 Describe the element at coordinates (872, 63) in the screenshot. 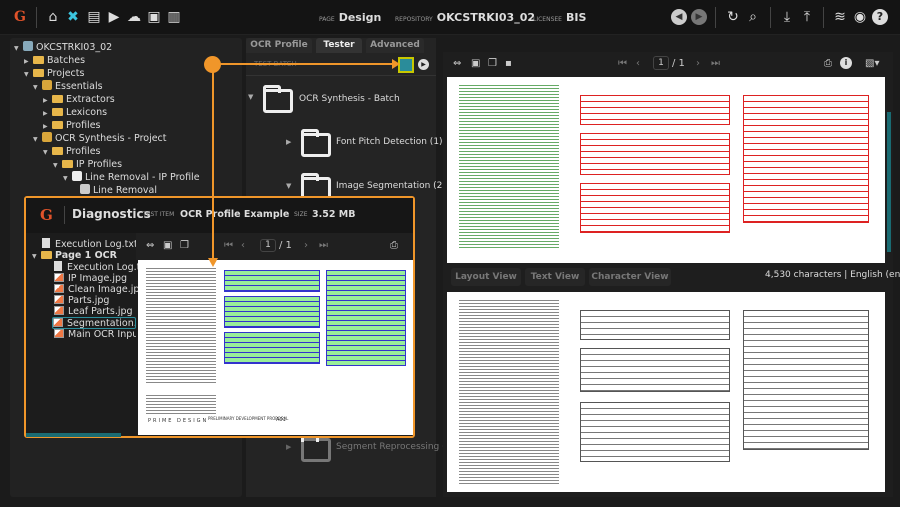

I see `image-select-dropdown: ▧▾` at that location.